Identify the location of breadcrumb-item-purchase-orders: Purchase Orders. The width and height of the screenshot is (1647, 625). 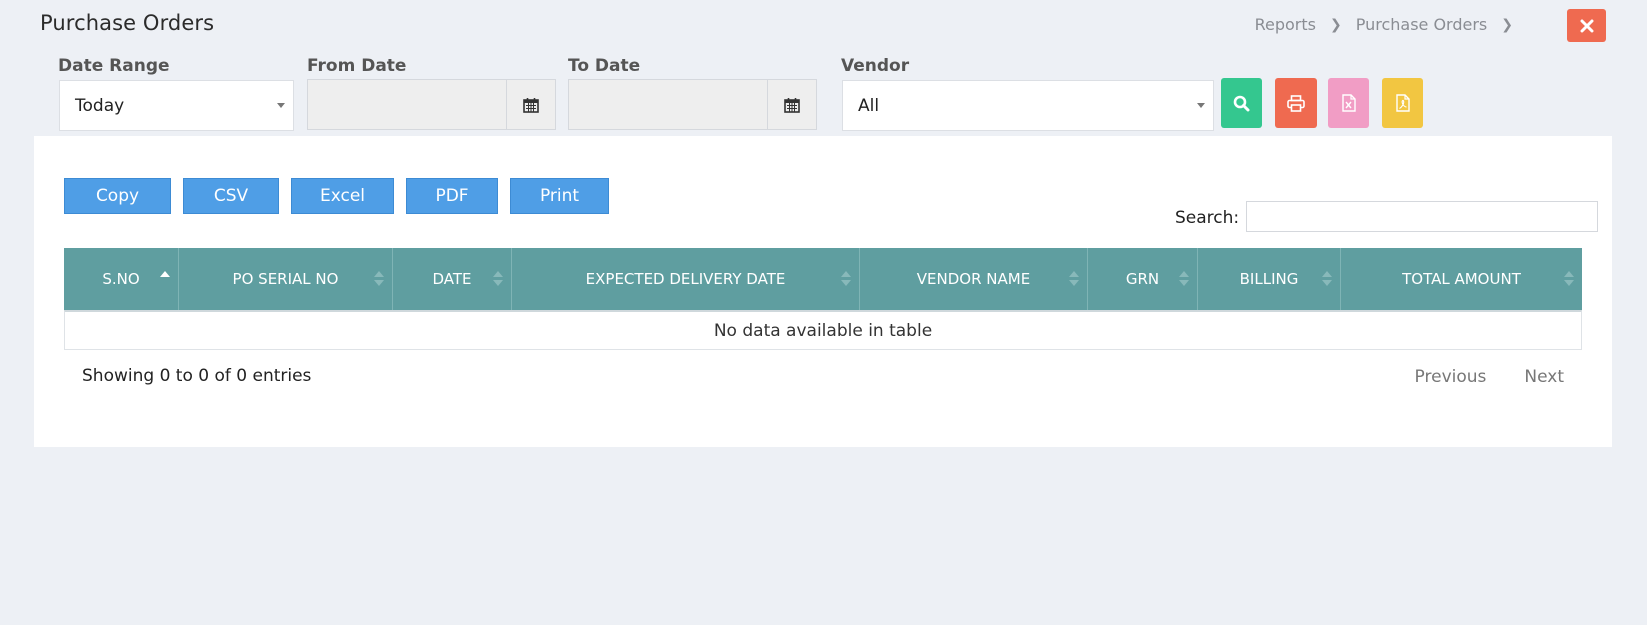
(1422, 24).